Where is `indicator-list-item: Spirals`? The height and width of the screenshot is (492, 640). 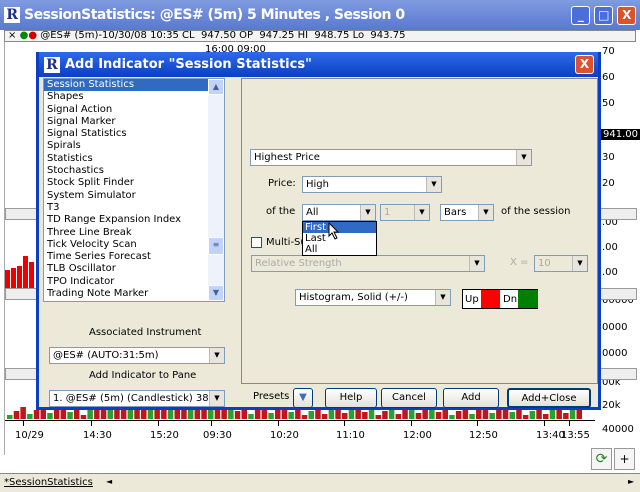
indicator-list-item: Spirals is located at coordinates (126, 146).